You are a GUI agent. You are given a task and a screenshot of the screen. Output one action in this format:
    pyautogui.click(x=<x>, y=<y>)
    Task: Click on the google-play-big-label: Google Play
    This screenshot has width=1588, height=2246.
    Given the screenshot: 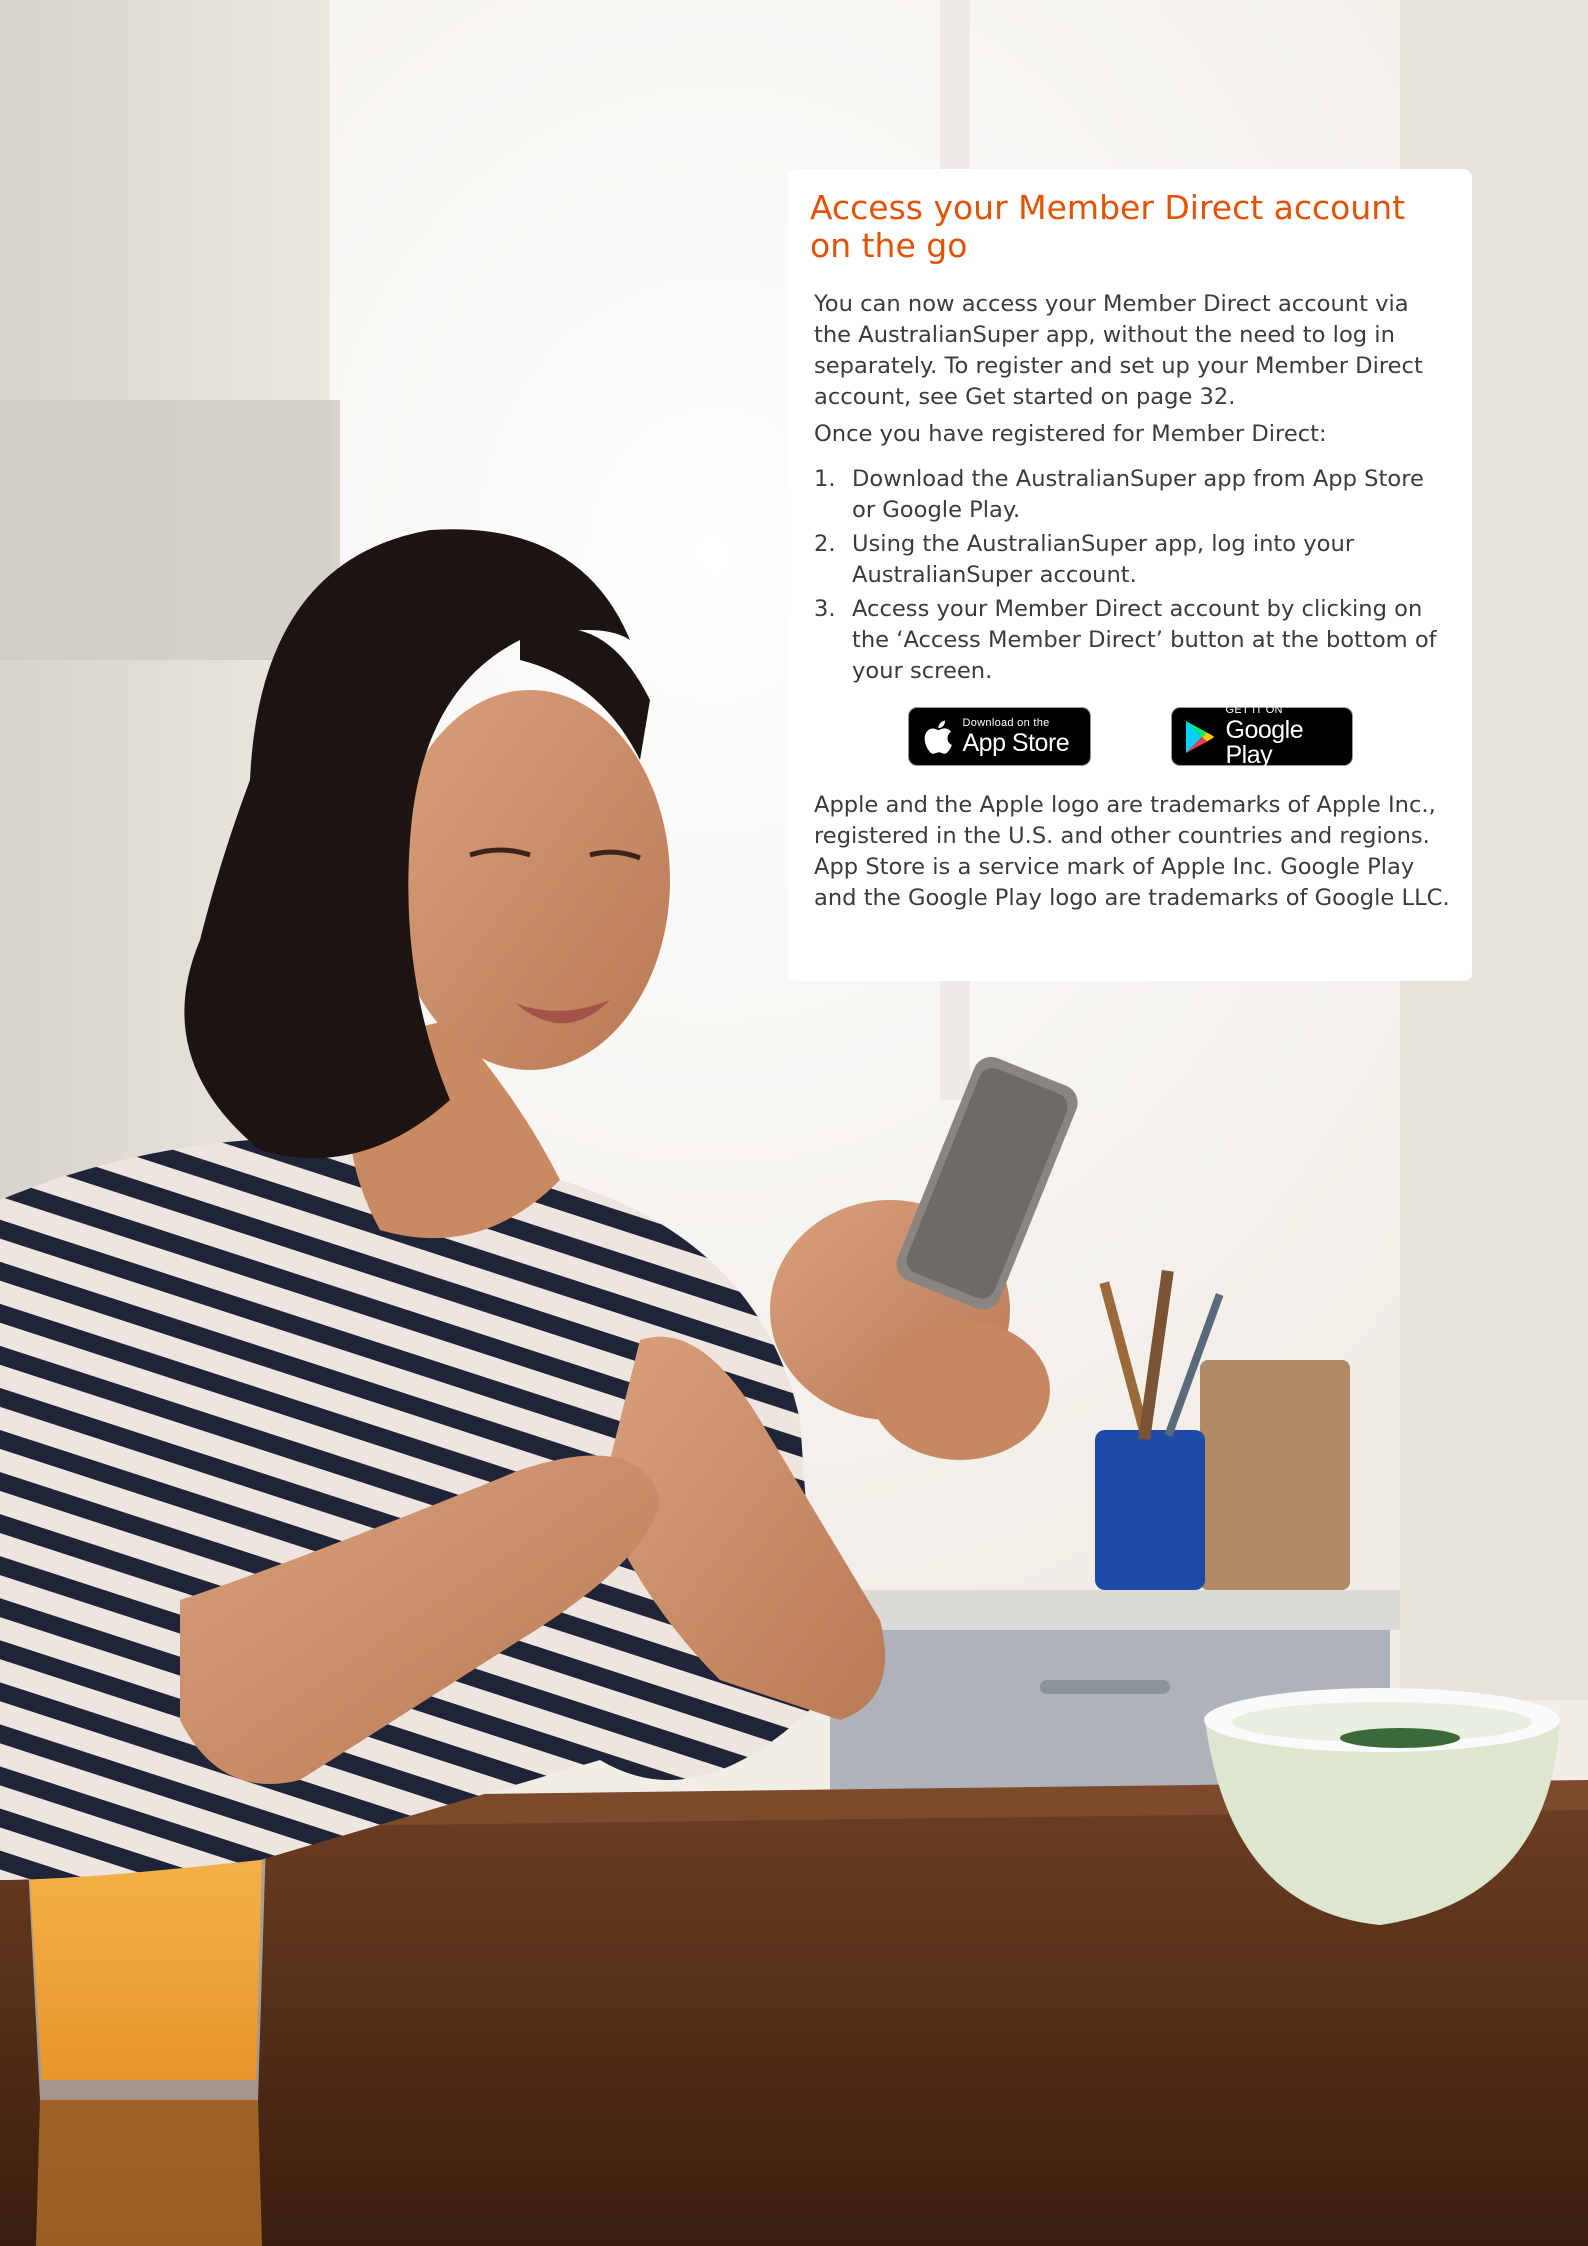 What is the action you would take?
    pyautogui.click(x=1264, y=742)
    